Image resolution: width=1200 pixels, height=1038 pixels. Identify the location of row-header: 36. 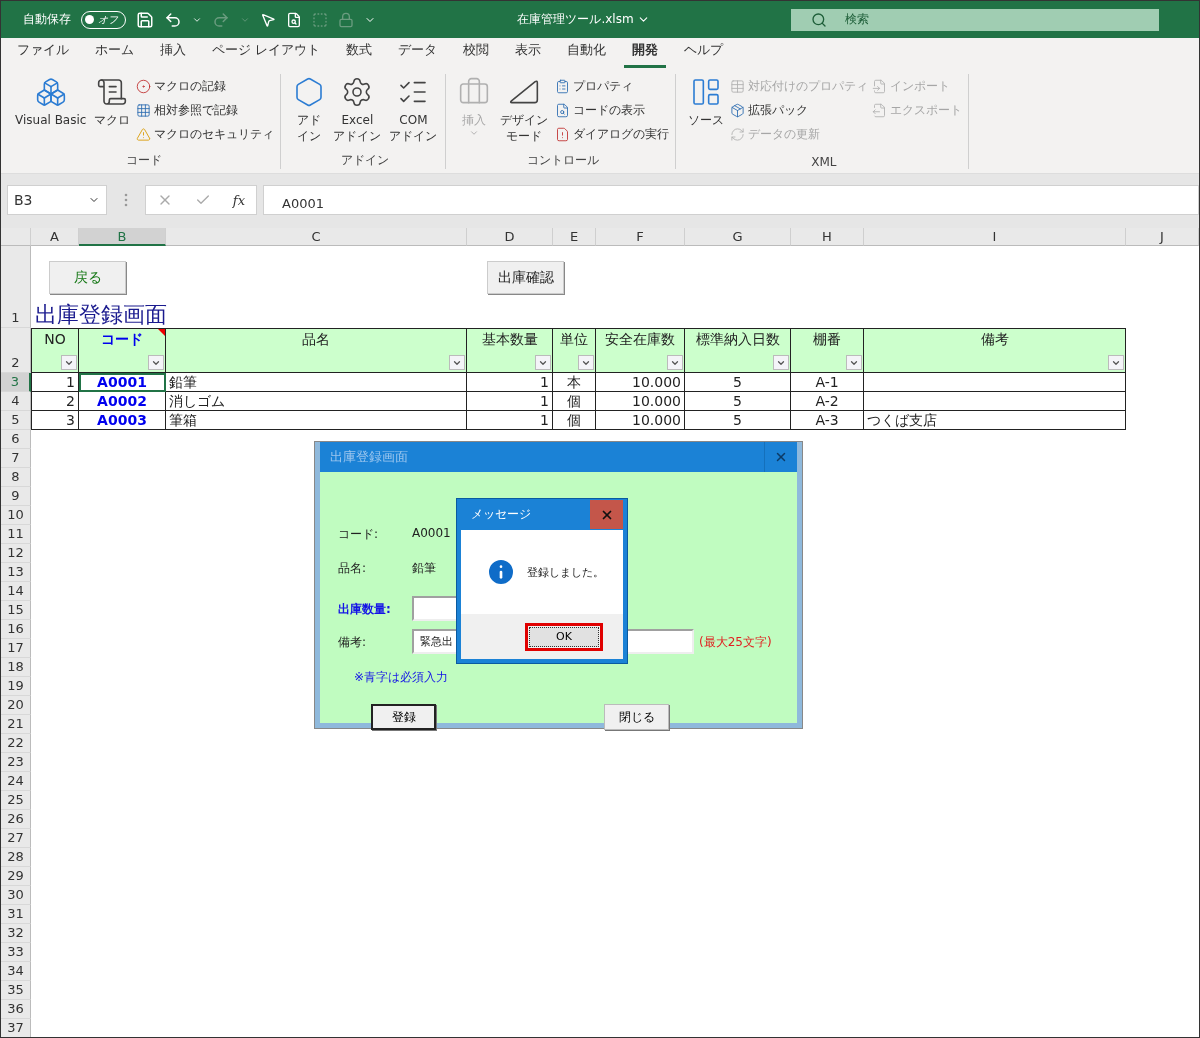
(16, 1009).